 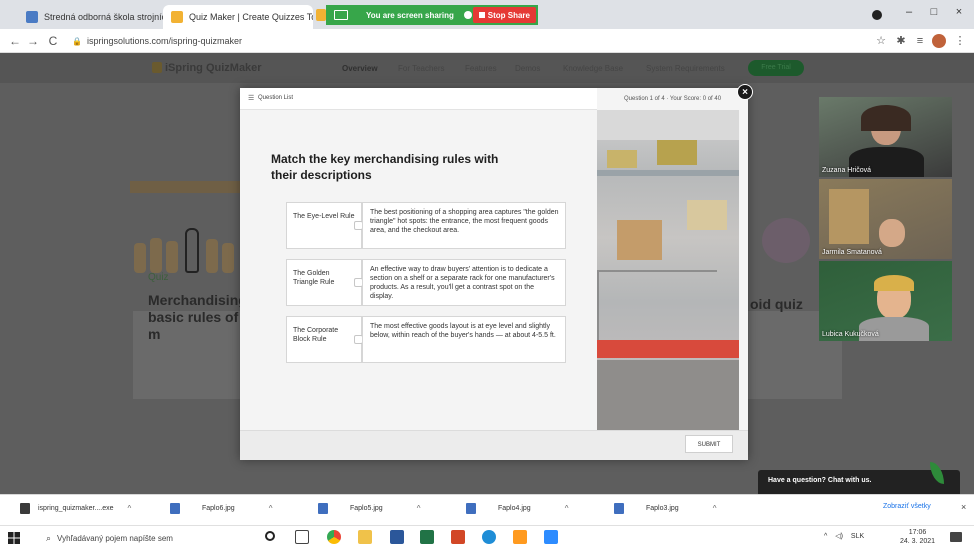 I want to click on browser-tab-school: Stredná odborná škola strojnícka ×, so click(x=90, y=17).